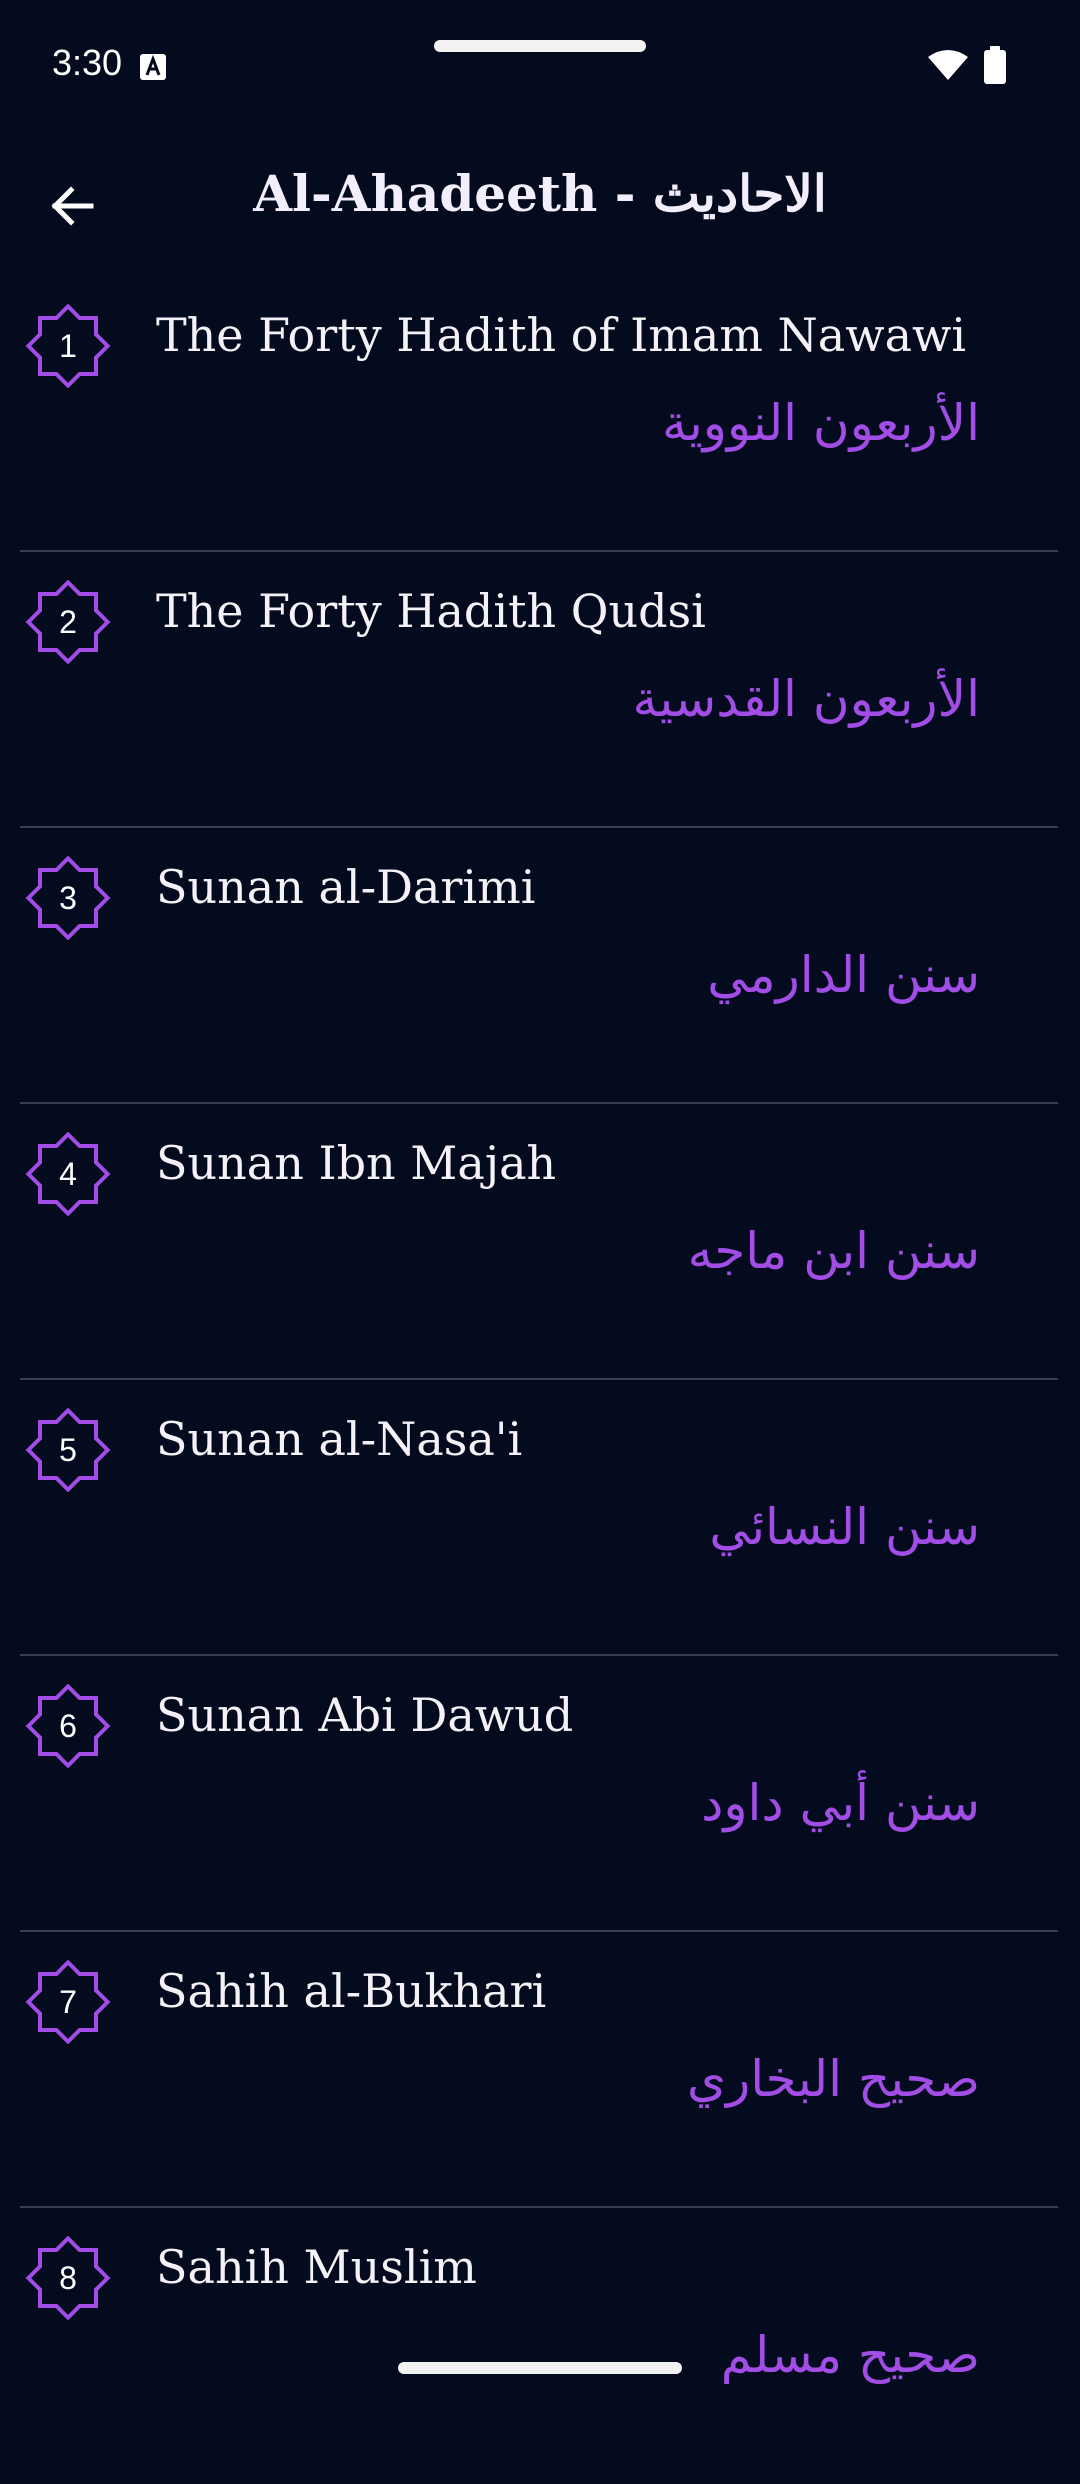  I want to click on item-number: 7, so click(68, 2002).